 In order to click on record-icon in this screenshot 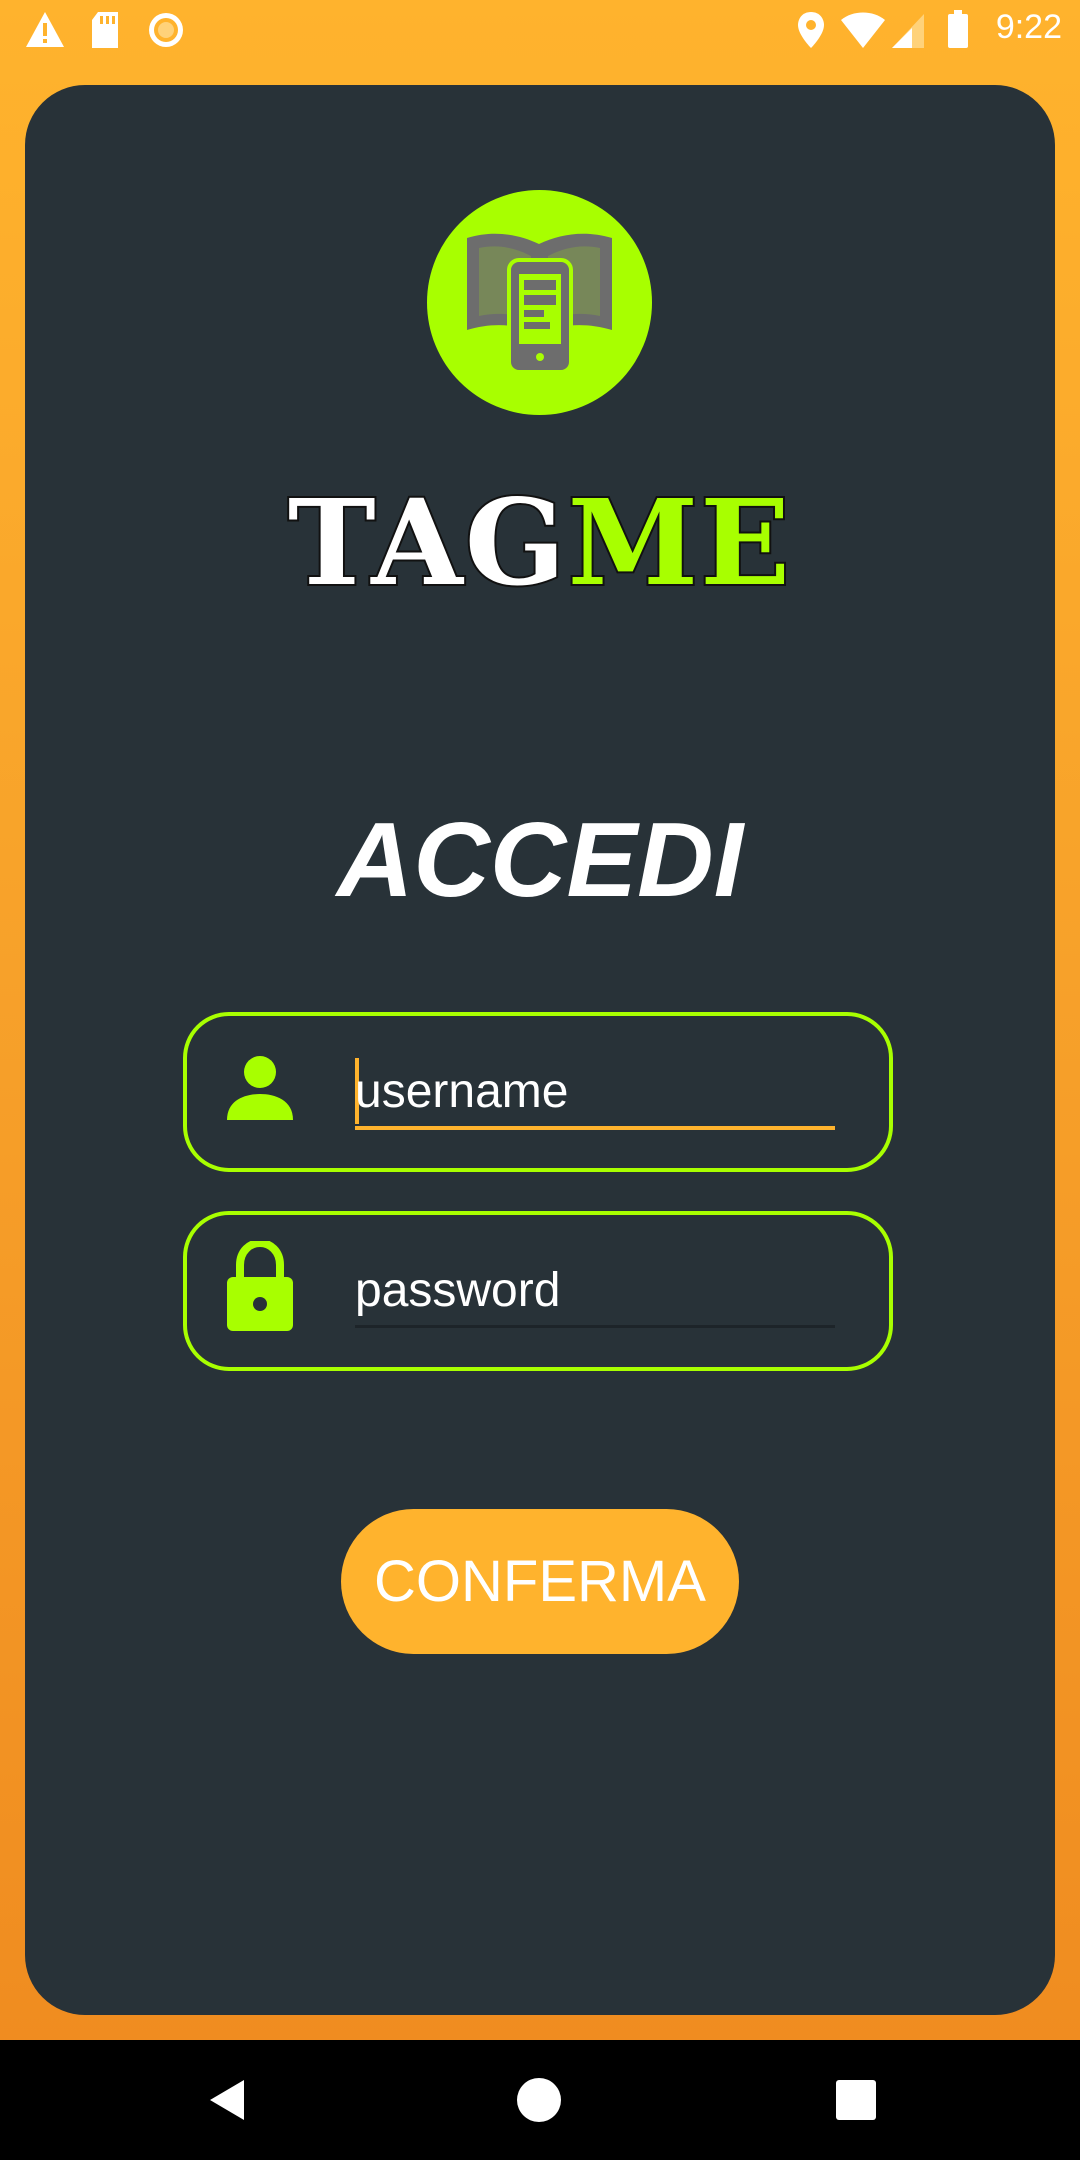, I will do `click(166, 32)`.